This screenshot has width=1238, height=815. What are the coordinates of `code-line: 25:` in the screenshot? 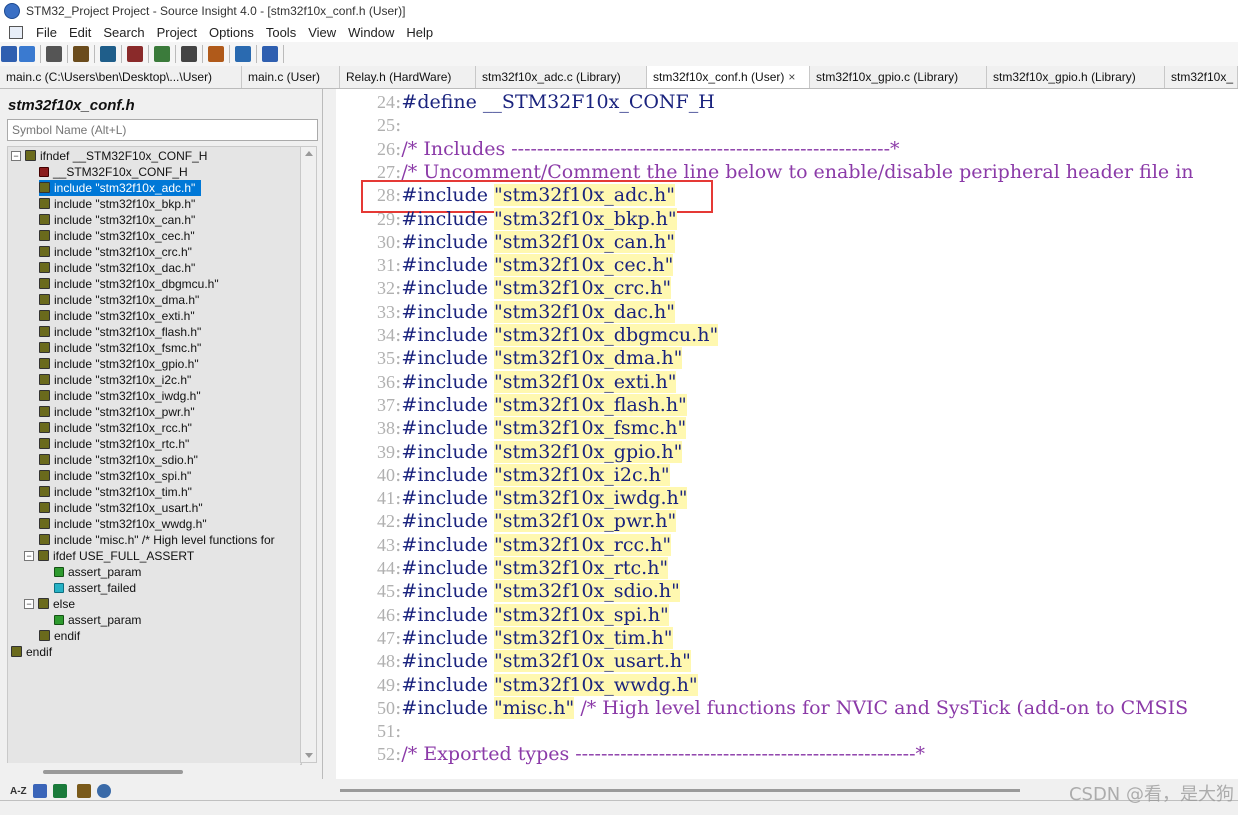 It's located at (368, 125).